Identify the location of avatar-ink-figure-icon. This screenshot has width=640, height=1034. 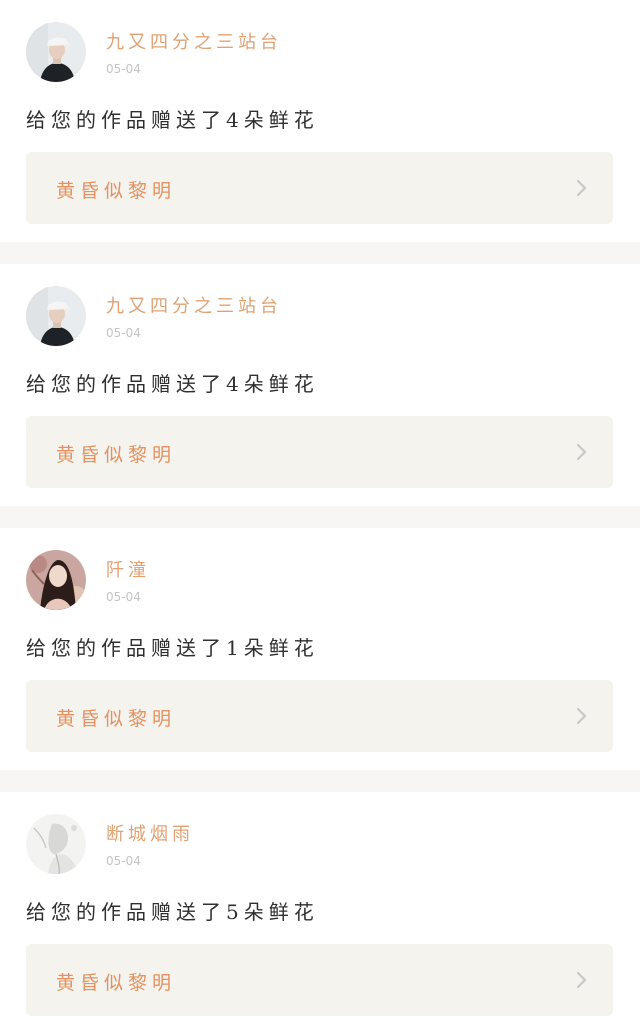
(56, 844).